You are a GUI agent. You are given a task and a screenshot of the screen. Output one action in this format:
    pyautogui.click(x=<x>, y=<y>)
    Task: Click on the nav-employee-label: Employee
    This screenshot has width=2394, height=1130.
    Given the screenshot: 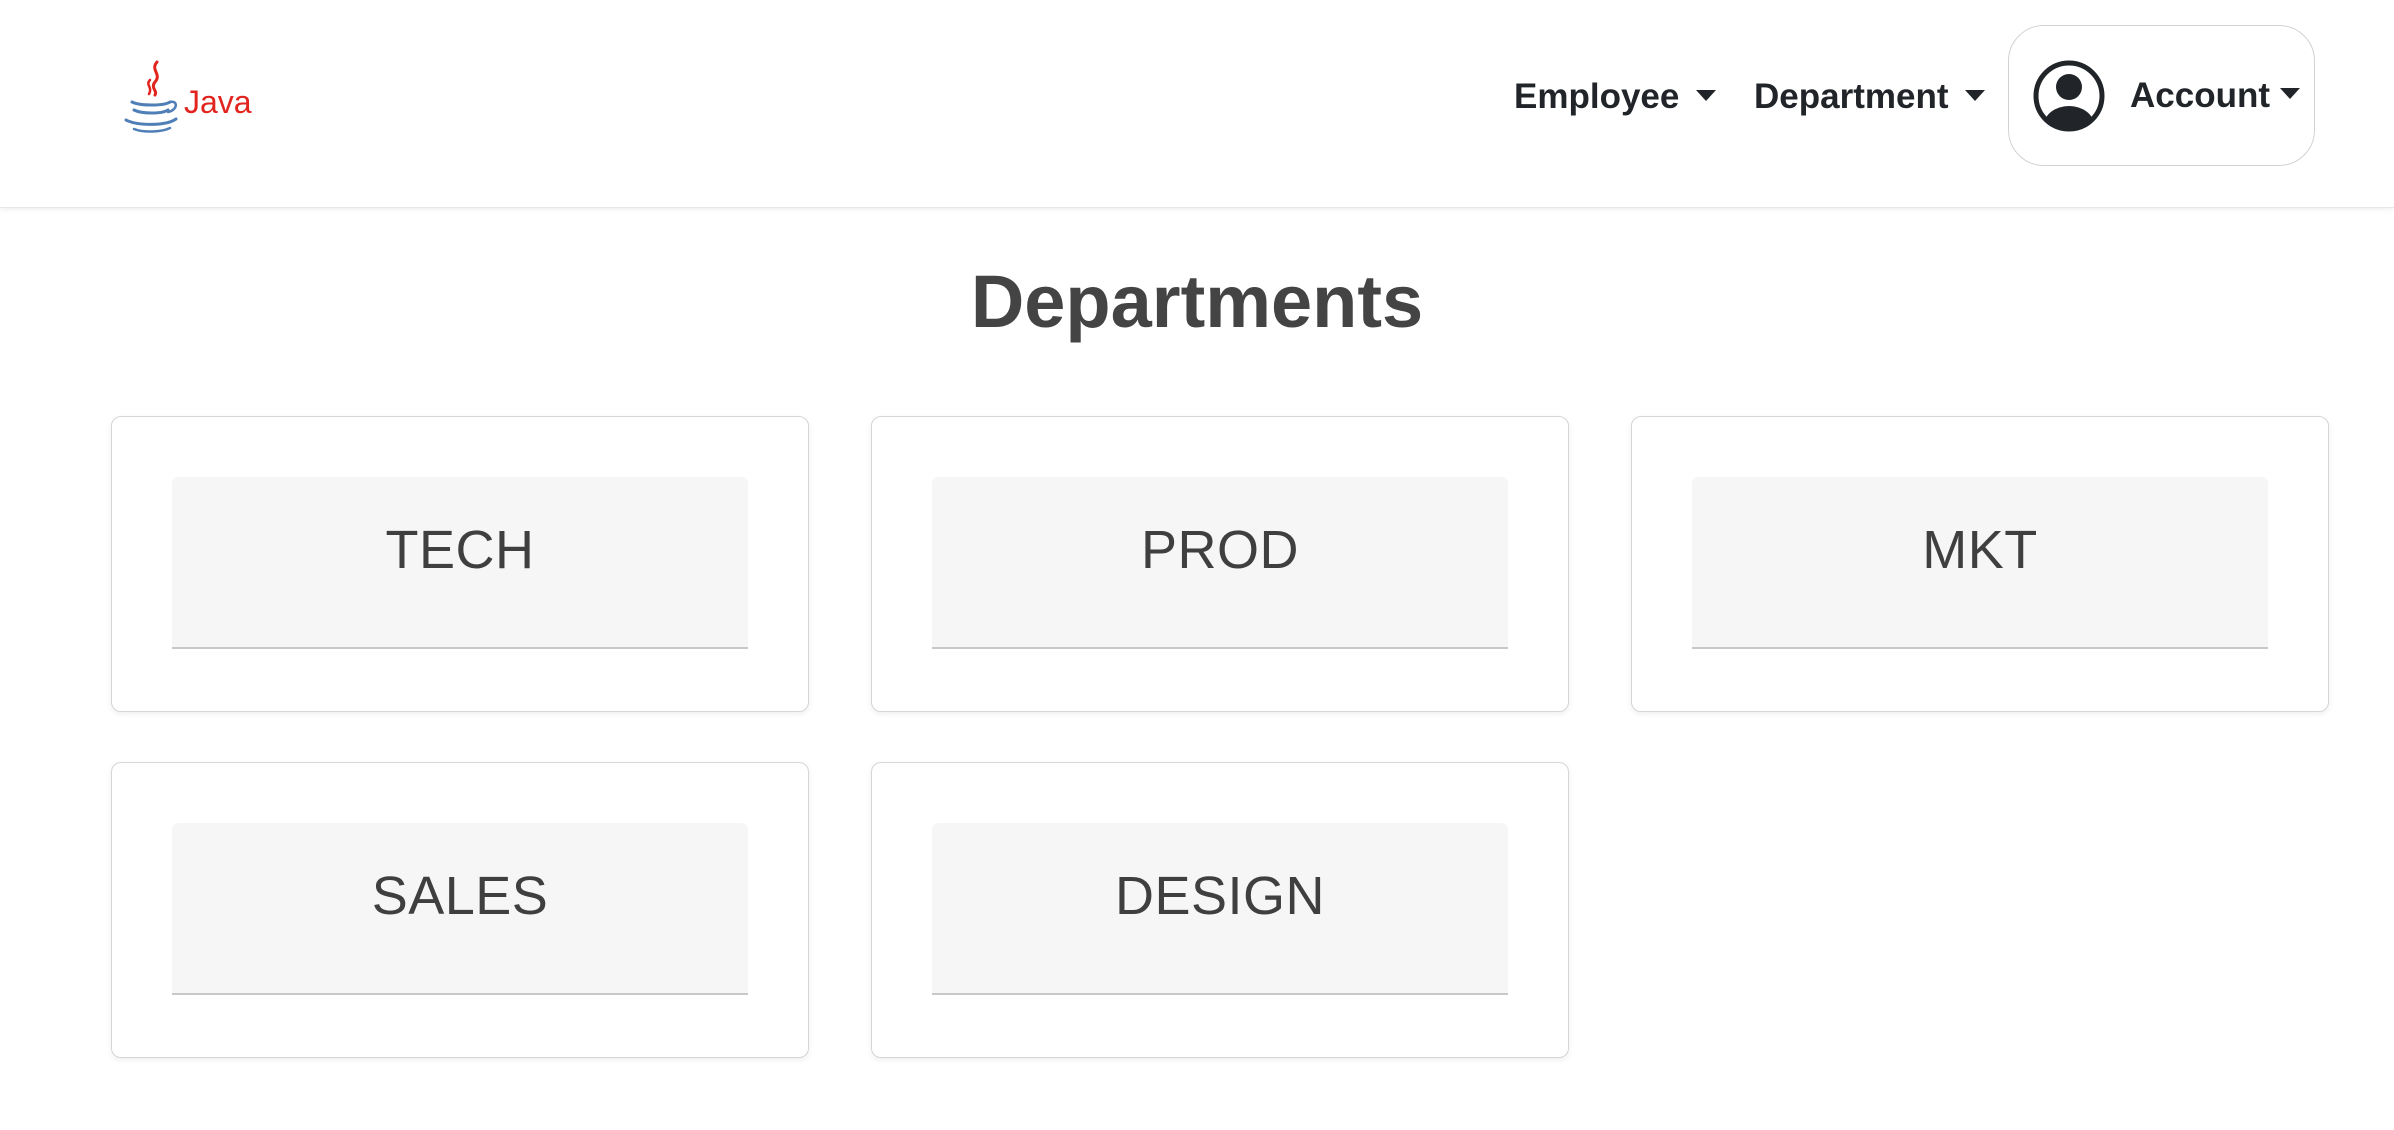 What is the action you would take?
    pyautogui.click(x=1597, y=96)
    